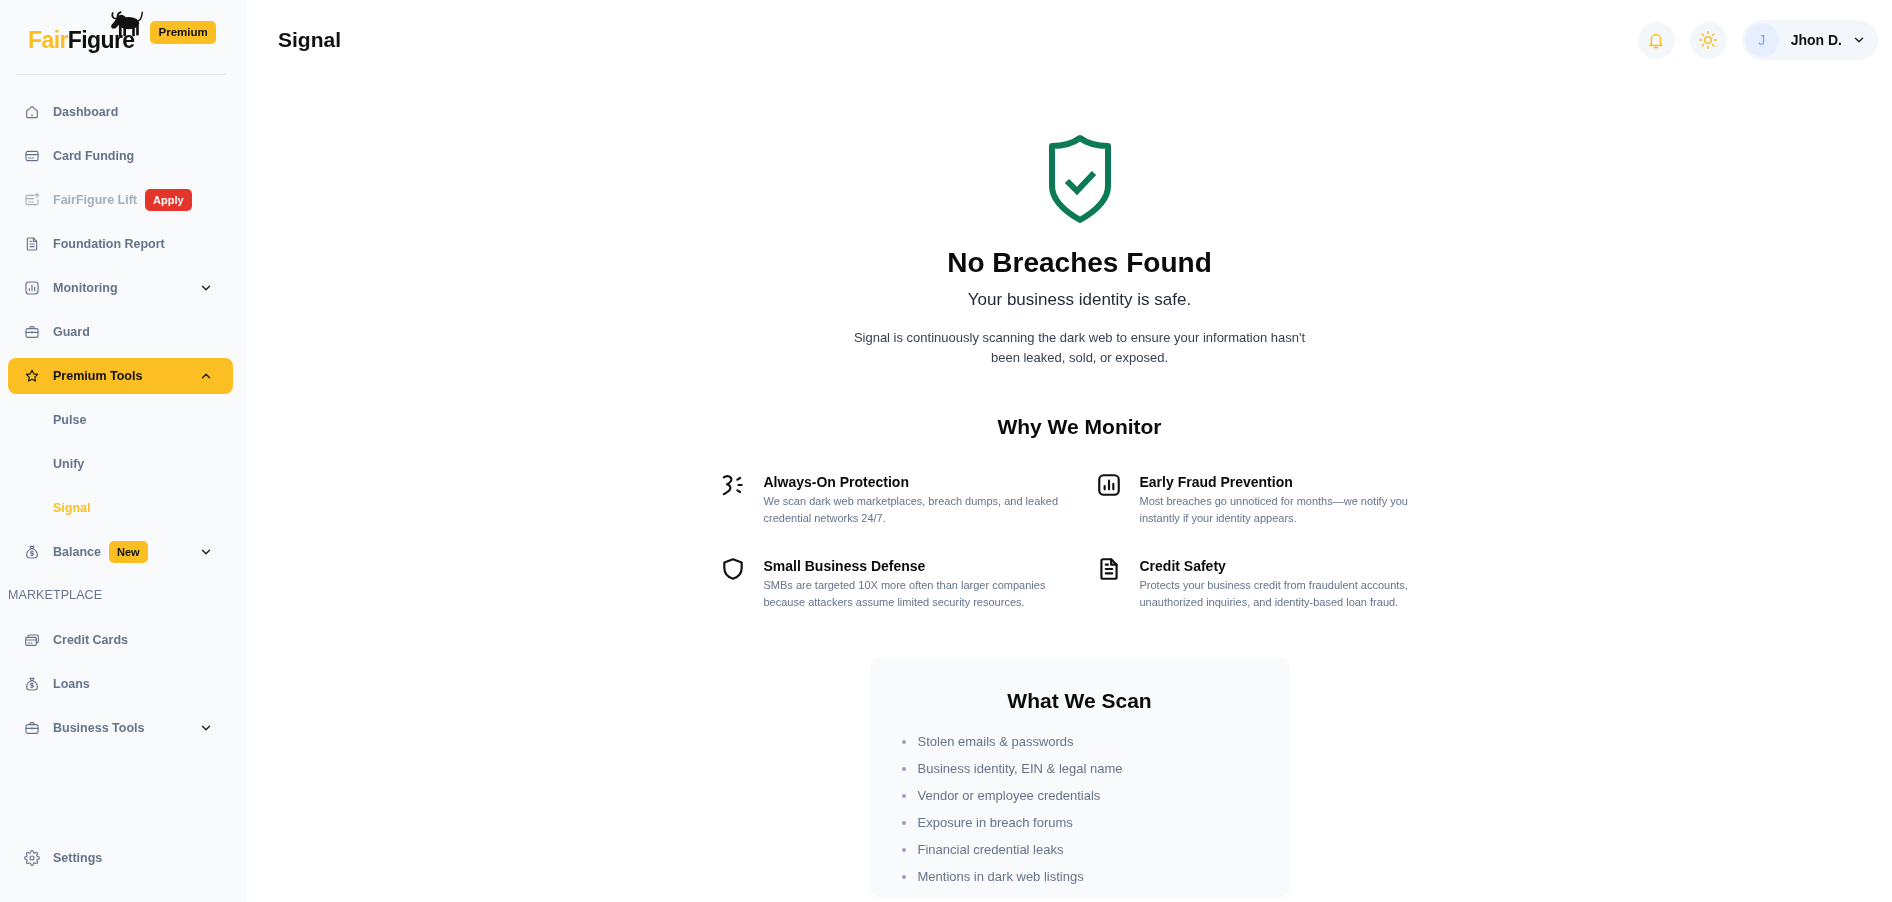  Describe the element at coordinates (120, 728) in the screenshot. I see `nav-item: Business Tools` at that location.